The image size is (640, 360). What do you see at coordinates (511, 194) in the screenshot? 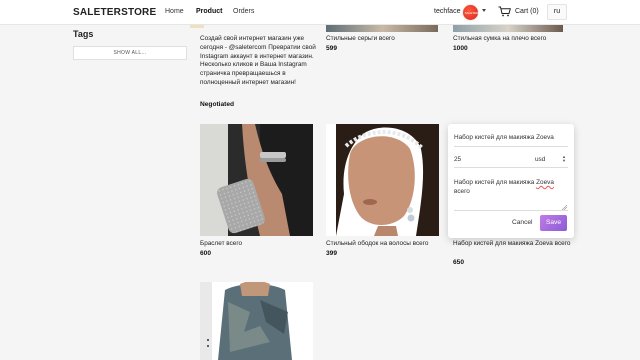
I see `description-textarea: Набор кистей для макияжа Zoeva всего` at bounding box center [511, 194].